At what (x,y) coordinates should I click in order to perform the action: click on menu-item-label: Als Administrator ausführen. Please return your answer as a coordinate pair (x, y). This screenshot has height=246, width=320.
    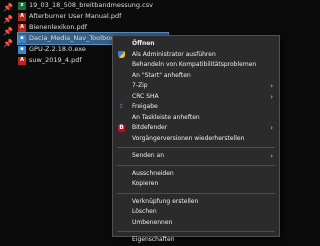
    Looking at the image, I should click on (174, 54).